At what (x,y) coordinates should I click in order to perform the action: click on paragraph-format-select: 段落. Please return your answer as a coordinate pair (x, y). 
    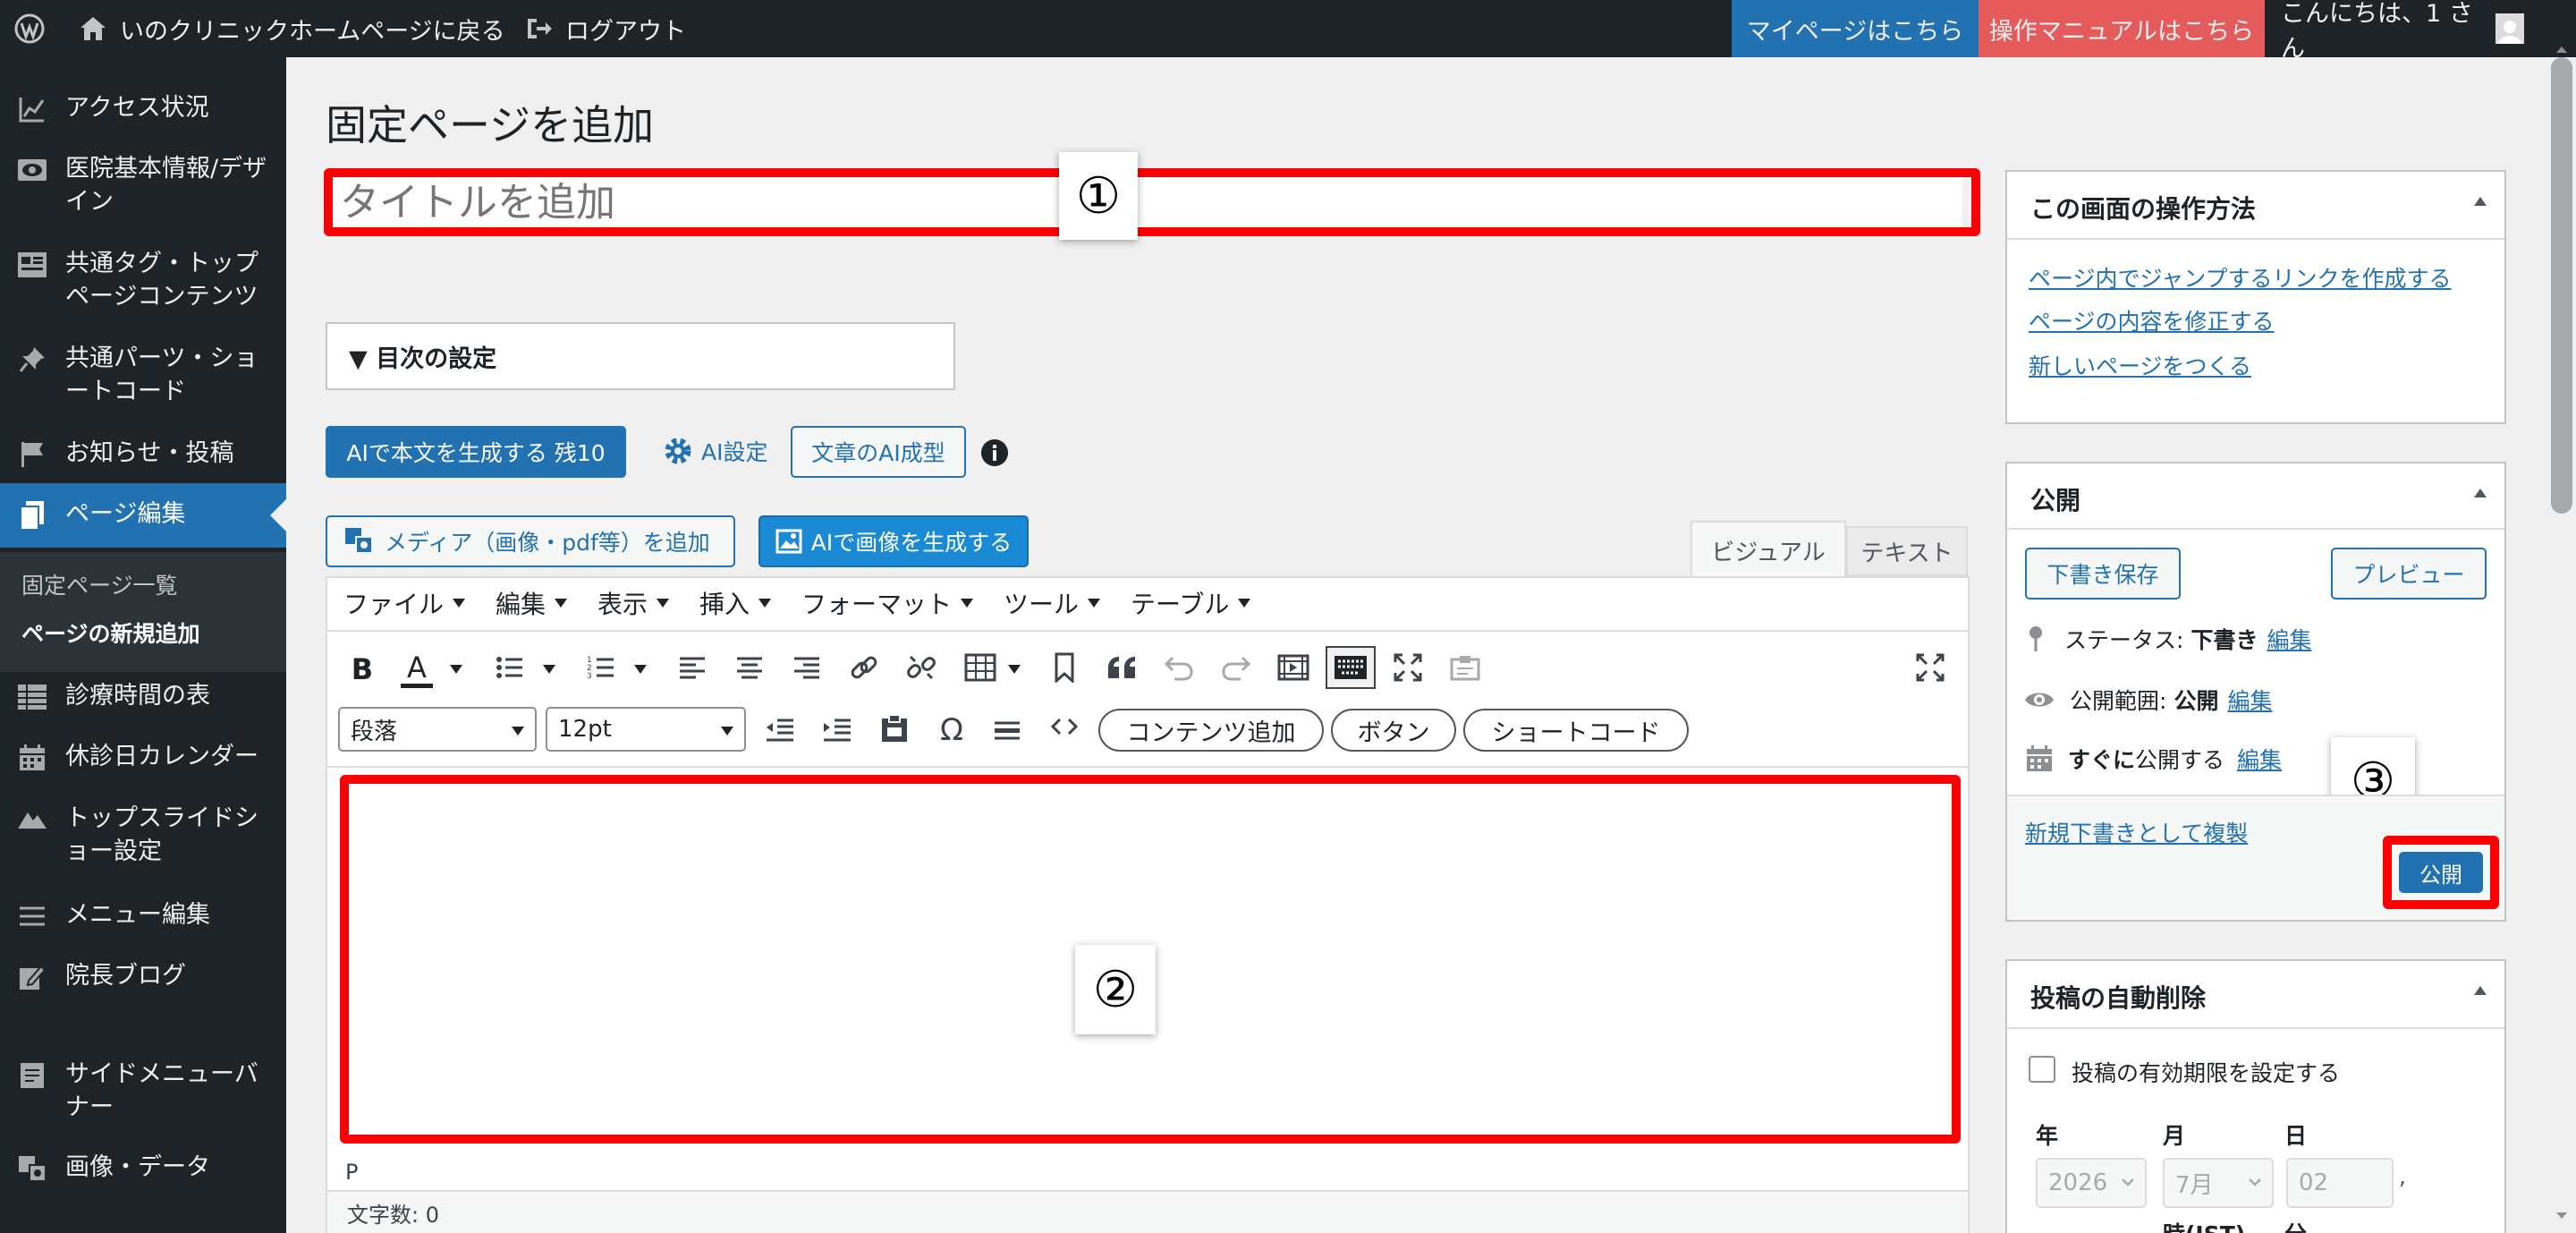
    Looking at the image, I should click on (437, 729).